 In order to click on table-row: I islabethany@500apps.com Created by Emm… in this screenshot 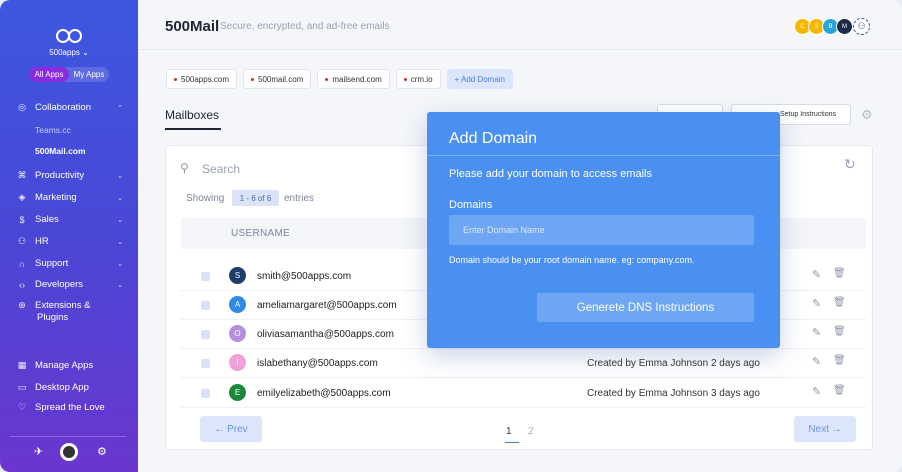, I will do `click(523, 363)`.